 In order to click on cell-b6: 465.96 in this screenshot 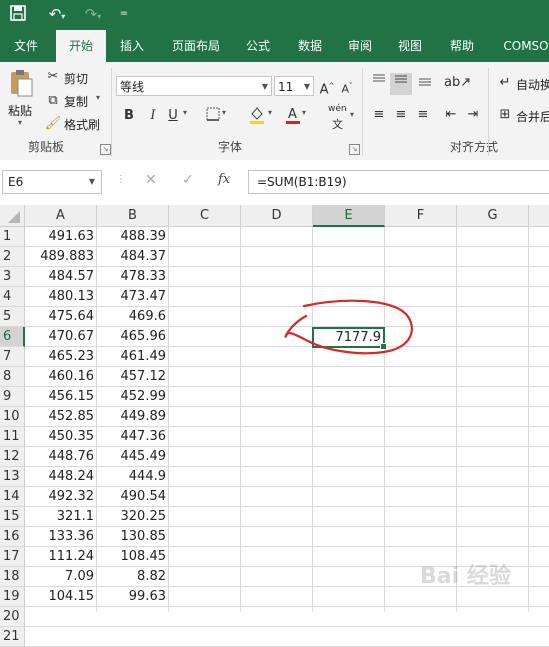, I will do `click(133, 337)`.